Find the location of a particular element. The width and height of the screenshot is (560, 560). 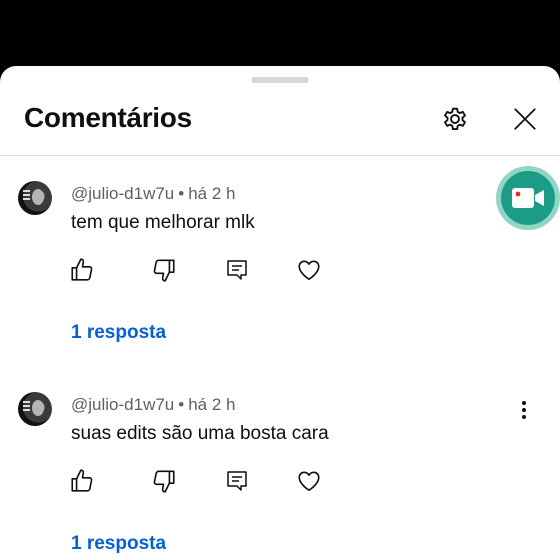

page-title: Comentários is located at coordinates (108, 117).